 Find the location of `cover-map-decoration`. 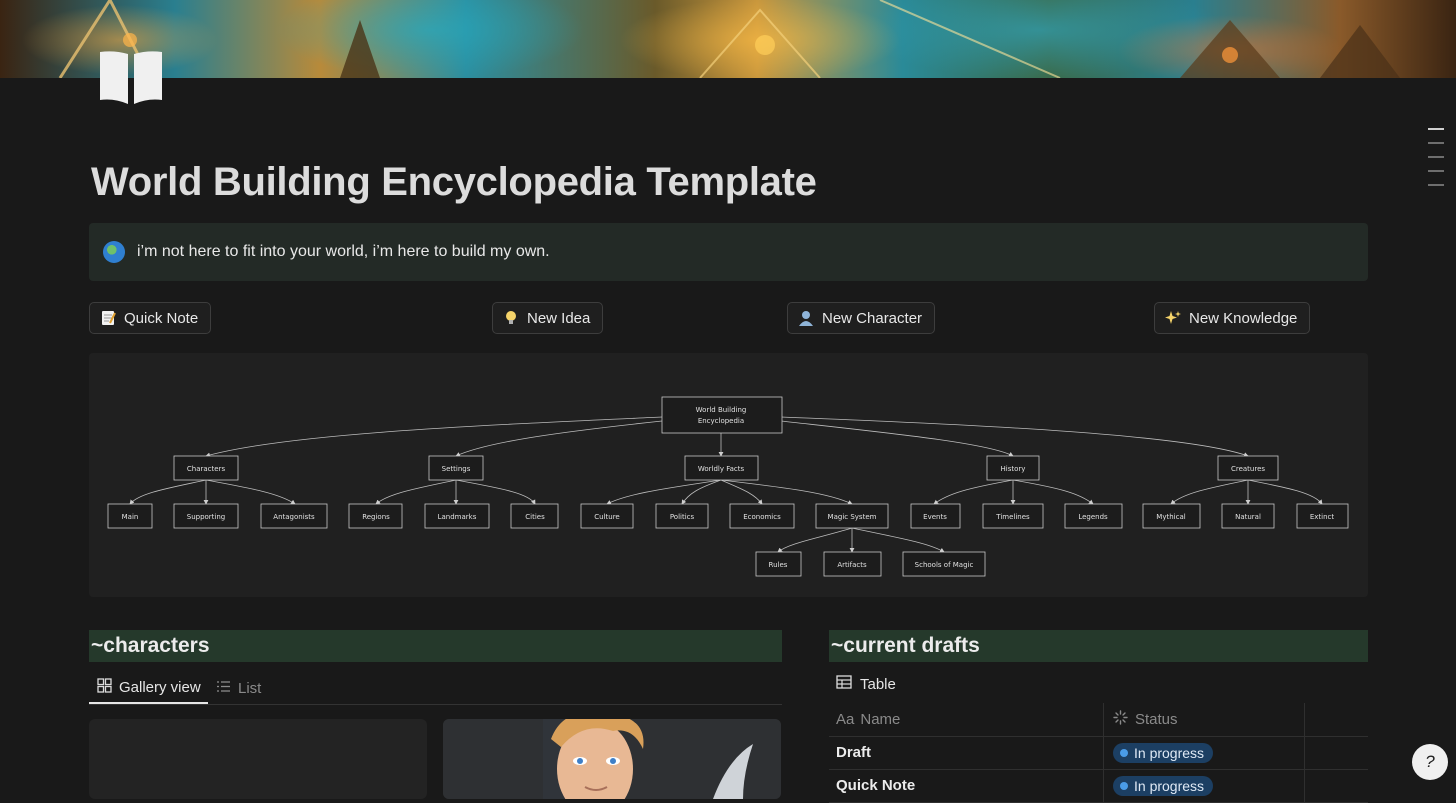

cover-map-decoration is located at coordinates (729, 39).